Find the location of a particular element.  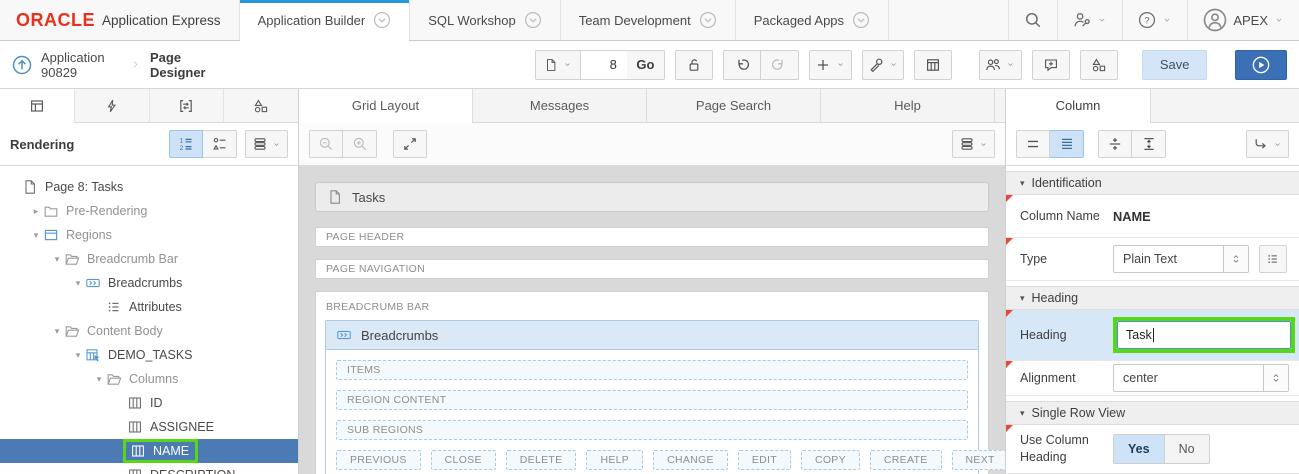

breadcrumbs-region-header: Breadcrumbs is located at coordinates (652, 335).